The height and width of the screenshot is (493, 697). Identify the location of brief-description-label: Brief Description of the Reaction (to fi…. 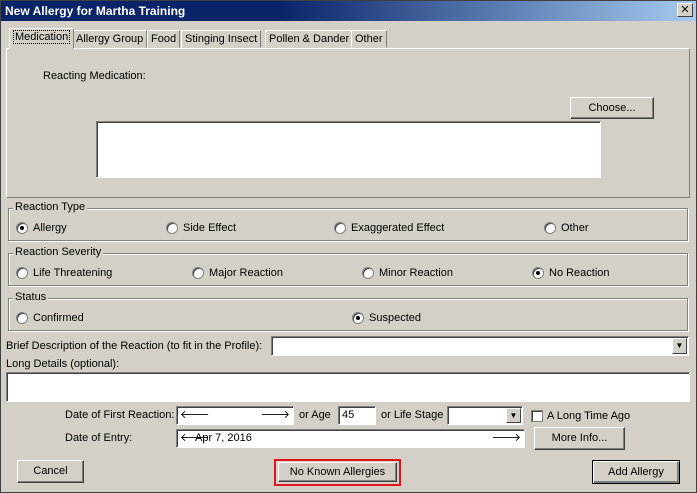
(134, 346).